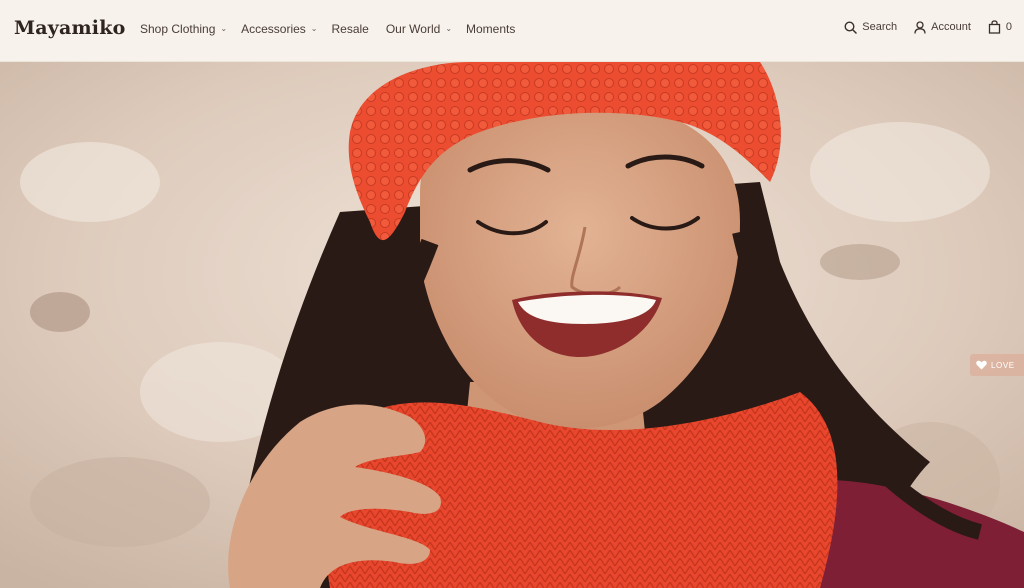  Describe the element at coordinates (1003, 365) in the screenshot. I see `love-label: LOVE` at that location.